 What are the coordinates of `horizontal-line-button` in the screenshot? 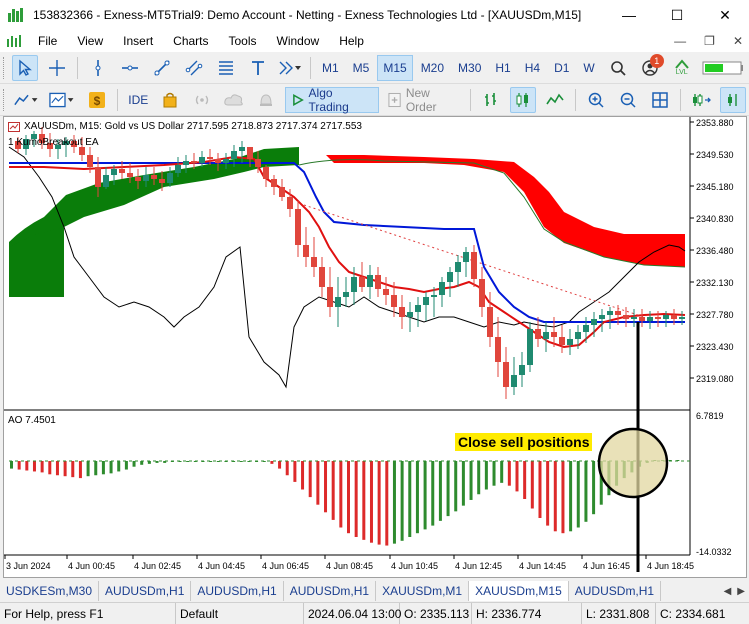 It's located at (130, 68).